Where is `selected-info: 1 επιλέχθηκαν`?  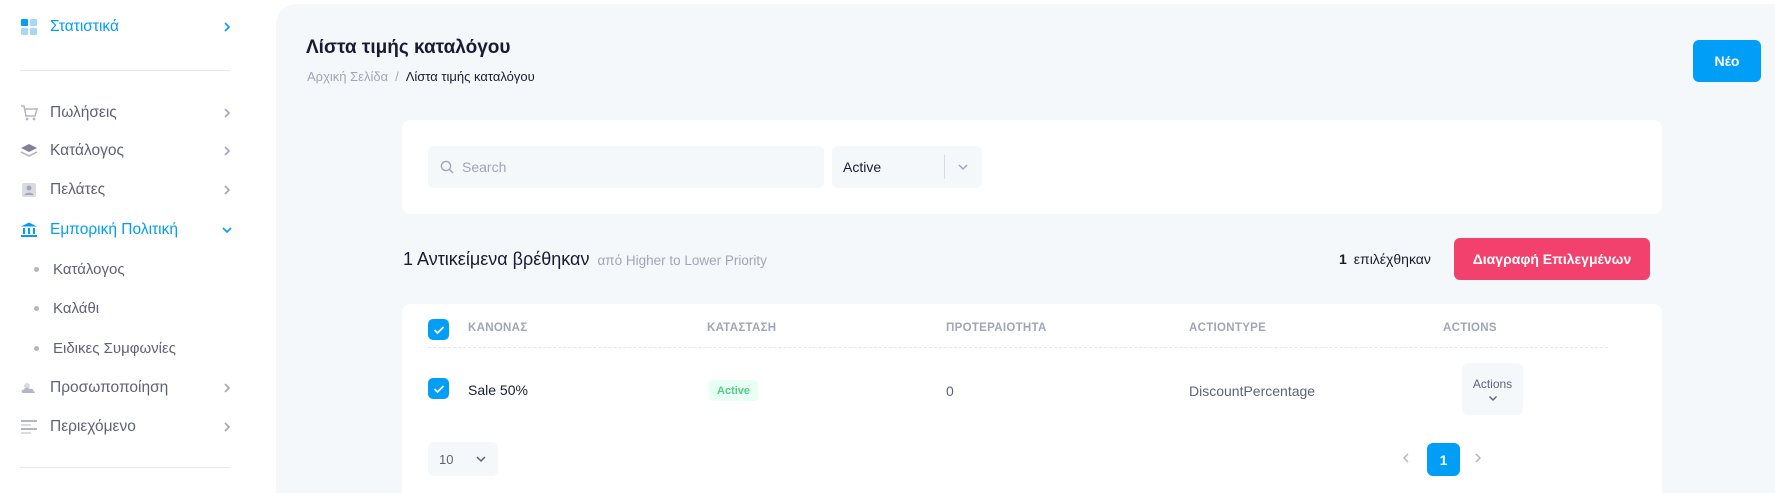 selected-info: 1 επιλέχθηκαν is located at coordinates (1385, 259).